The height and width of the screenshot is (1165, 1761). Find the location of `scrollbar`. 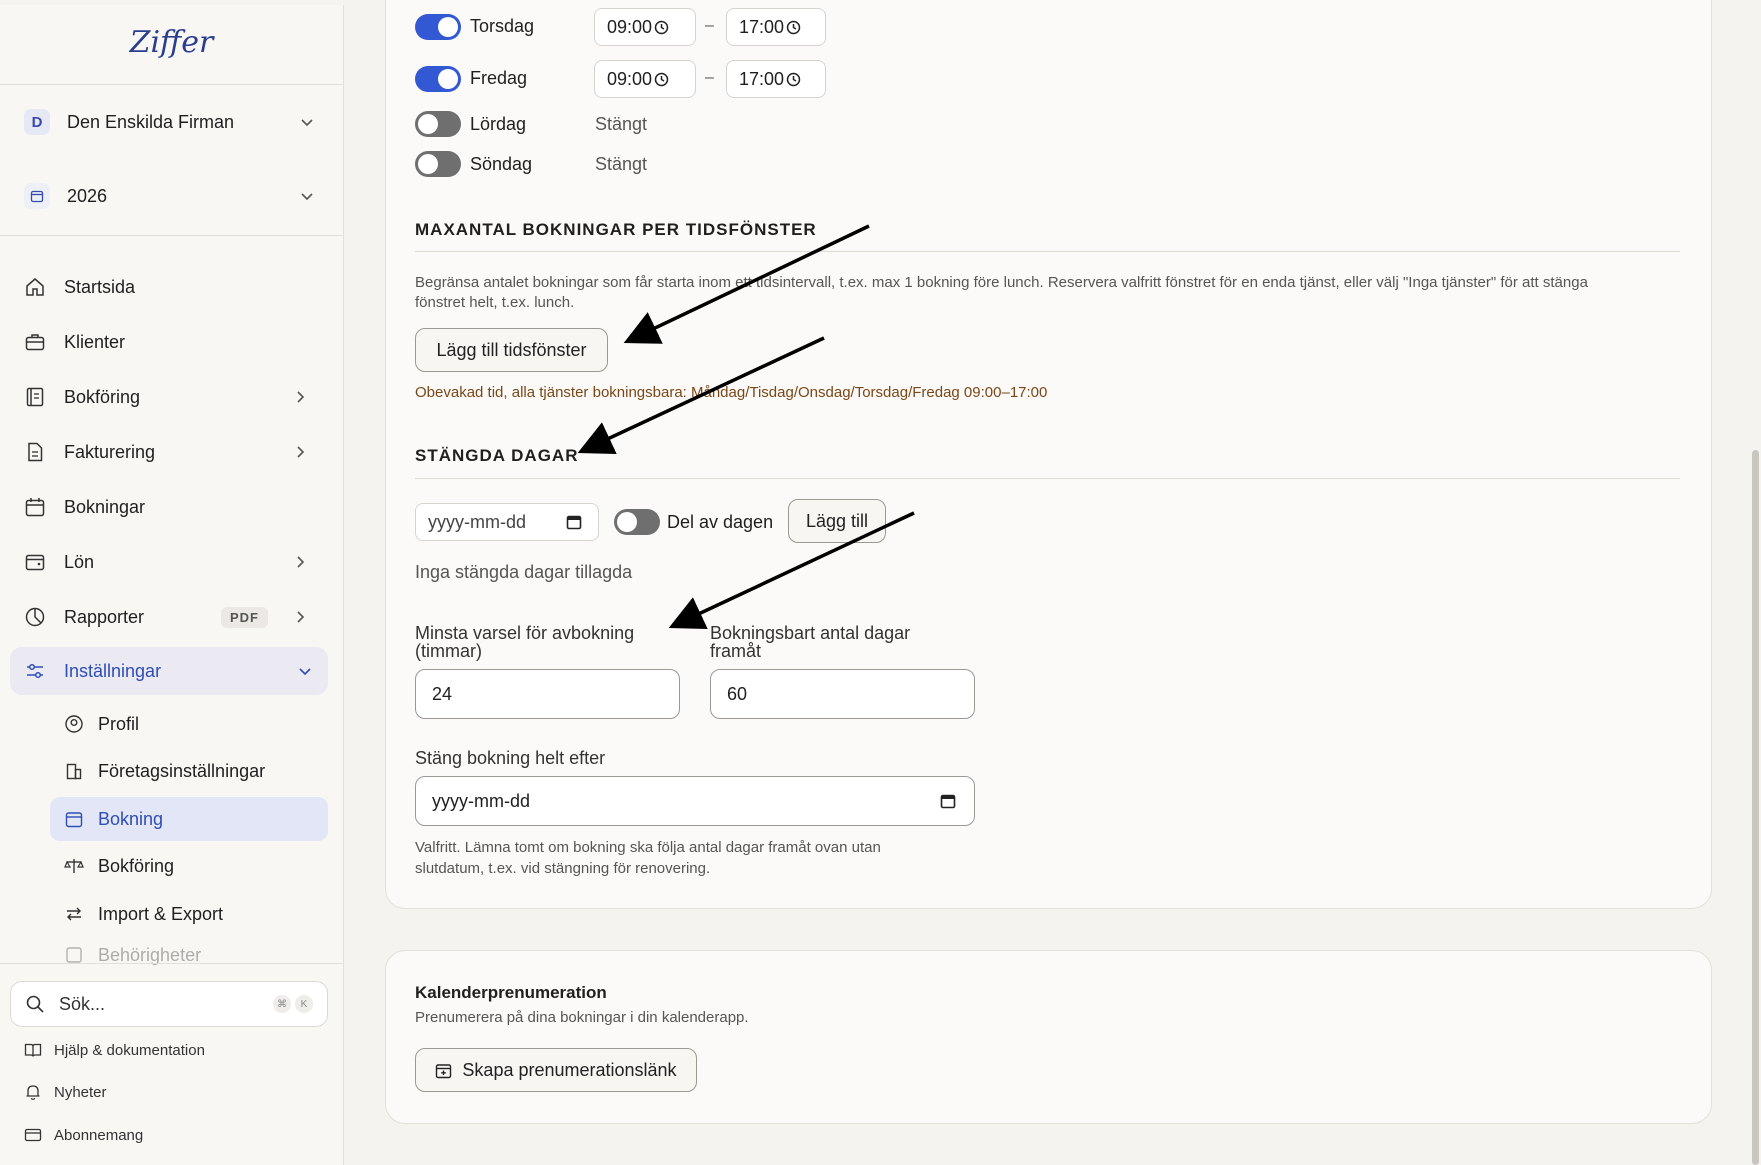

scrollbar is located at coordinates (1755, 807).